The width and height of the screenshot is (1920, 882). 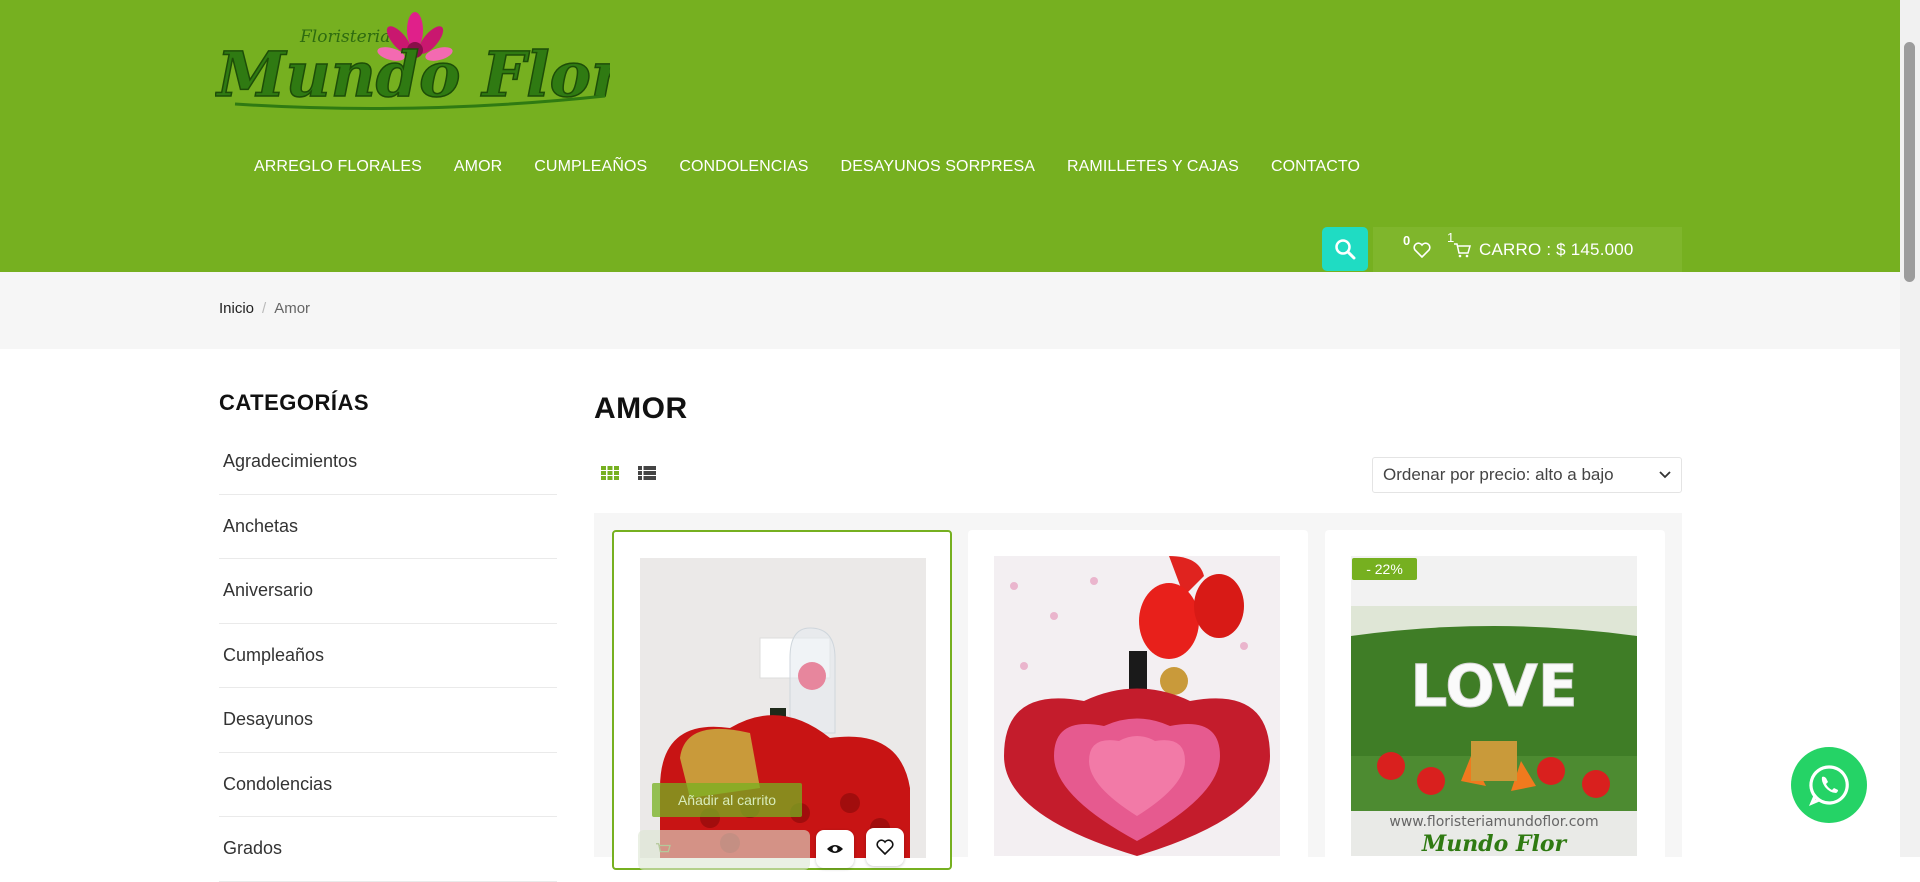 What do you see at coordinates (1665, 475) in the screenshot?
I see `chevron-down-icon` at bounding box center [1665, 475].